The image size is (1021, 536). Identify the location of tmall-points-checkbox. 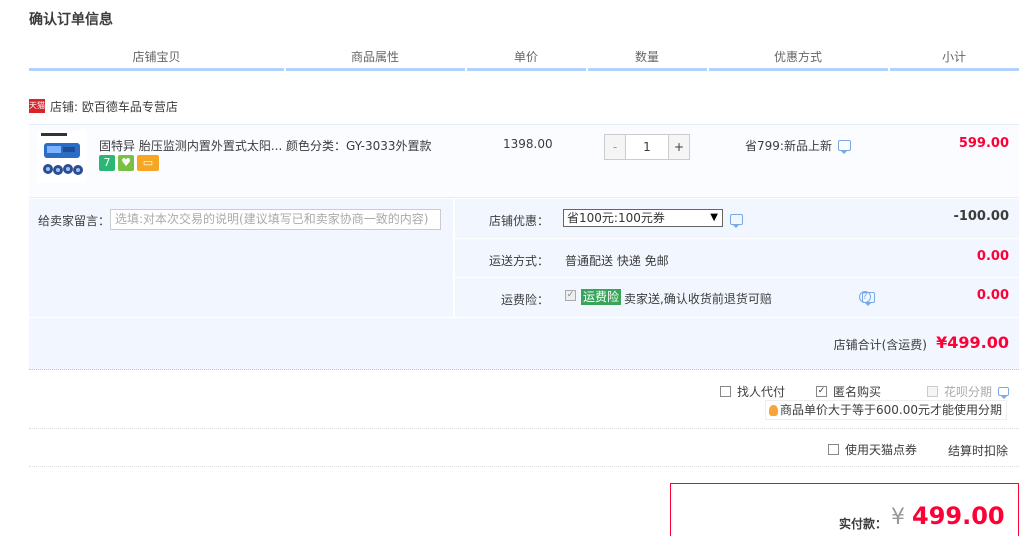
(833, 449).